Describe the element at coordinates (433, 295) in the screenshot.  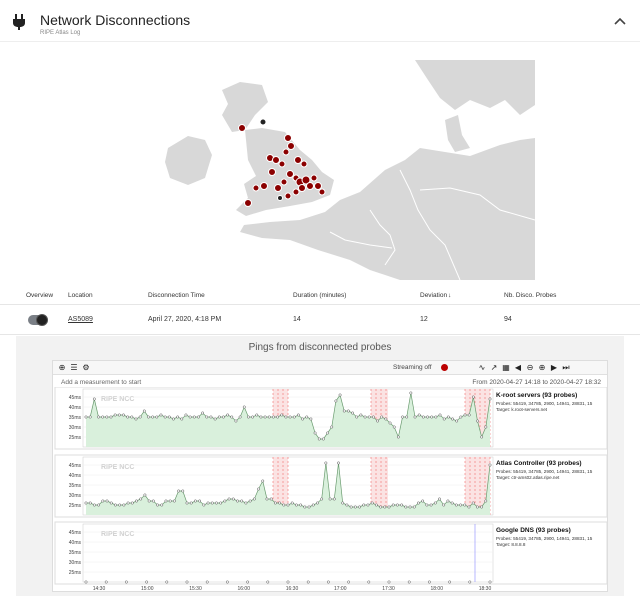
I see `col-deviation: Deviation` at that location.